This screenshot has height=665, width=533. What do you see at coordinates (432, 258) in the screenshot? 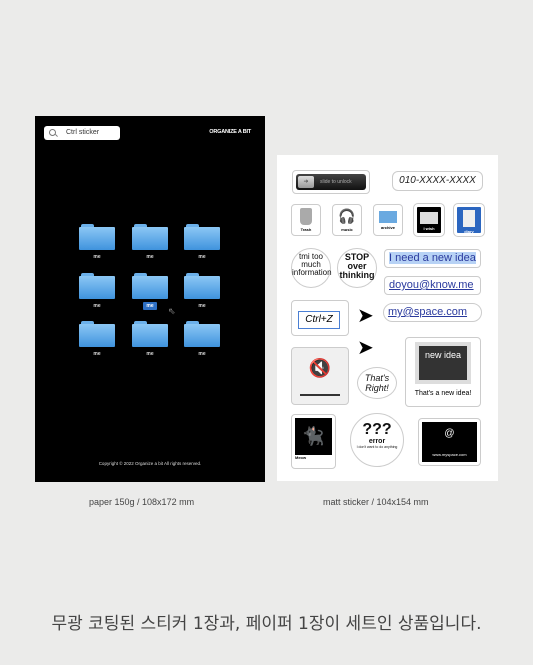
I see `idea-highlight-text: I need a new idea` at bounding box center [432, 258].